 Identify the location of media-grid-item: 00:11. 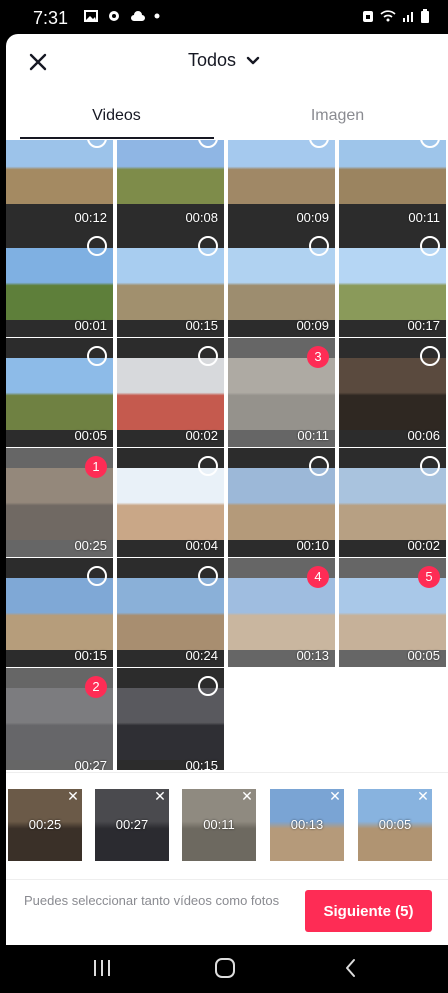
(392, 184).